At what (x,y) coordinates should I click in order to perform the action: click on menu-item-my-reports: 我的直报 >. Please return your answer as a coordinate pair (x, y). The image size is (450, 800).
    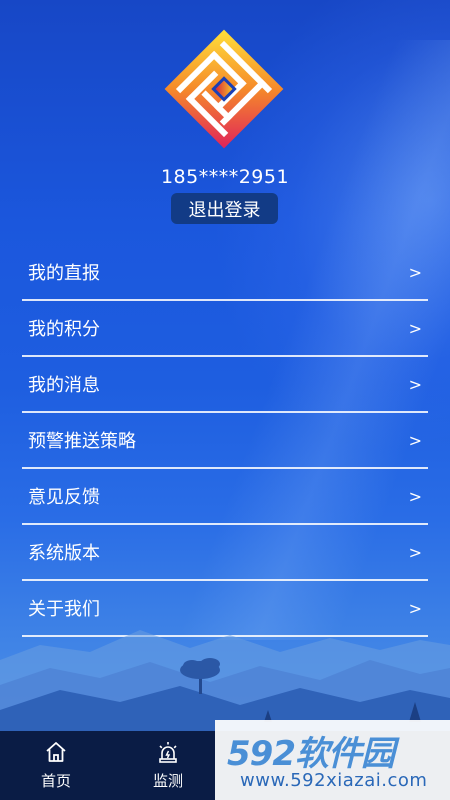
    Looking at the image, I should click on (225, 273).